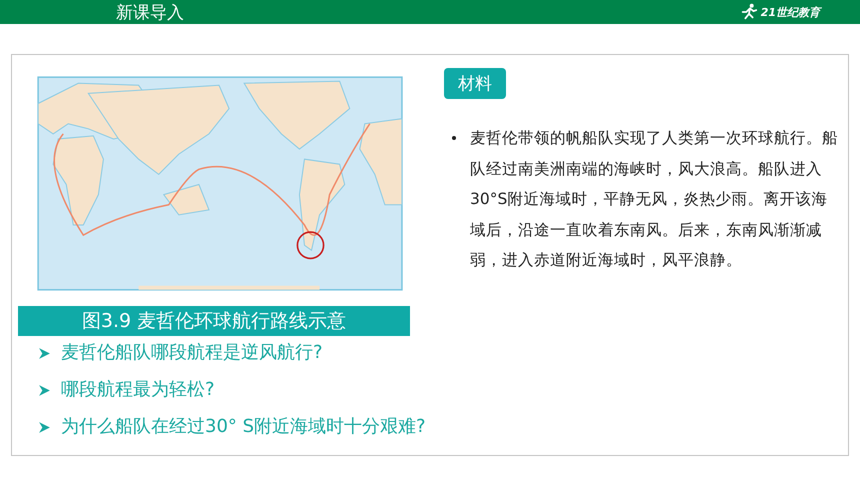 This screenshot has height=484, width=860. I want to click on question-text: 为什么船队在经过30° S附近海域时十分艰难?, so click(243, 427).